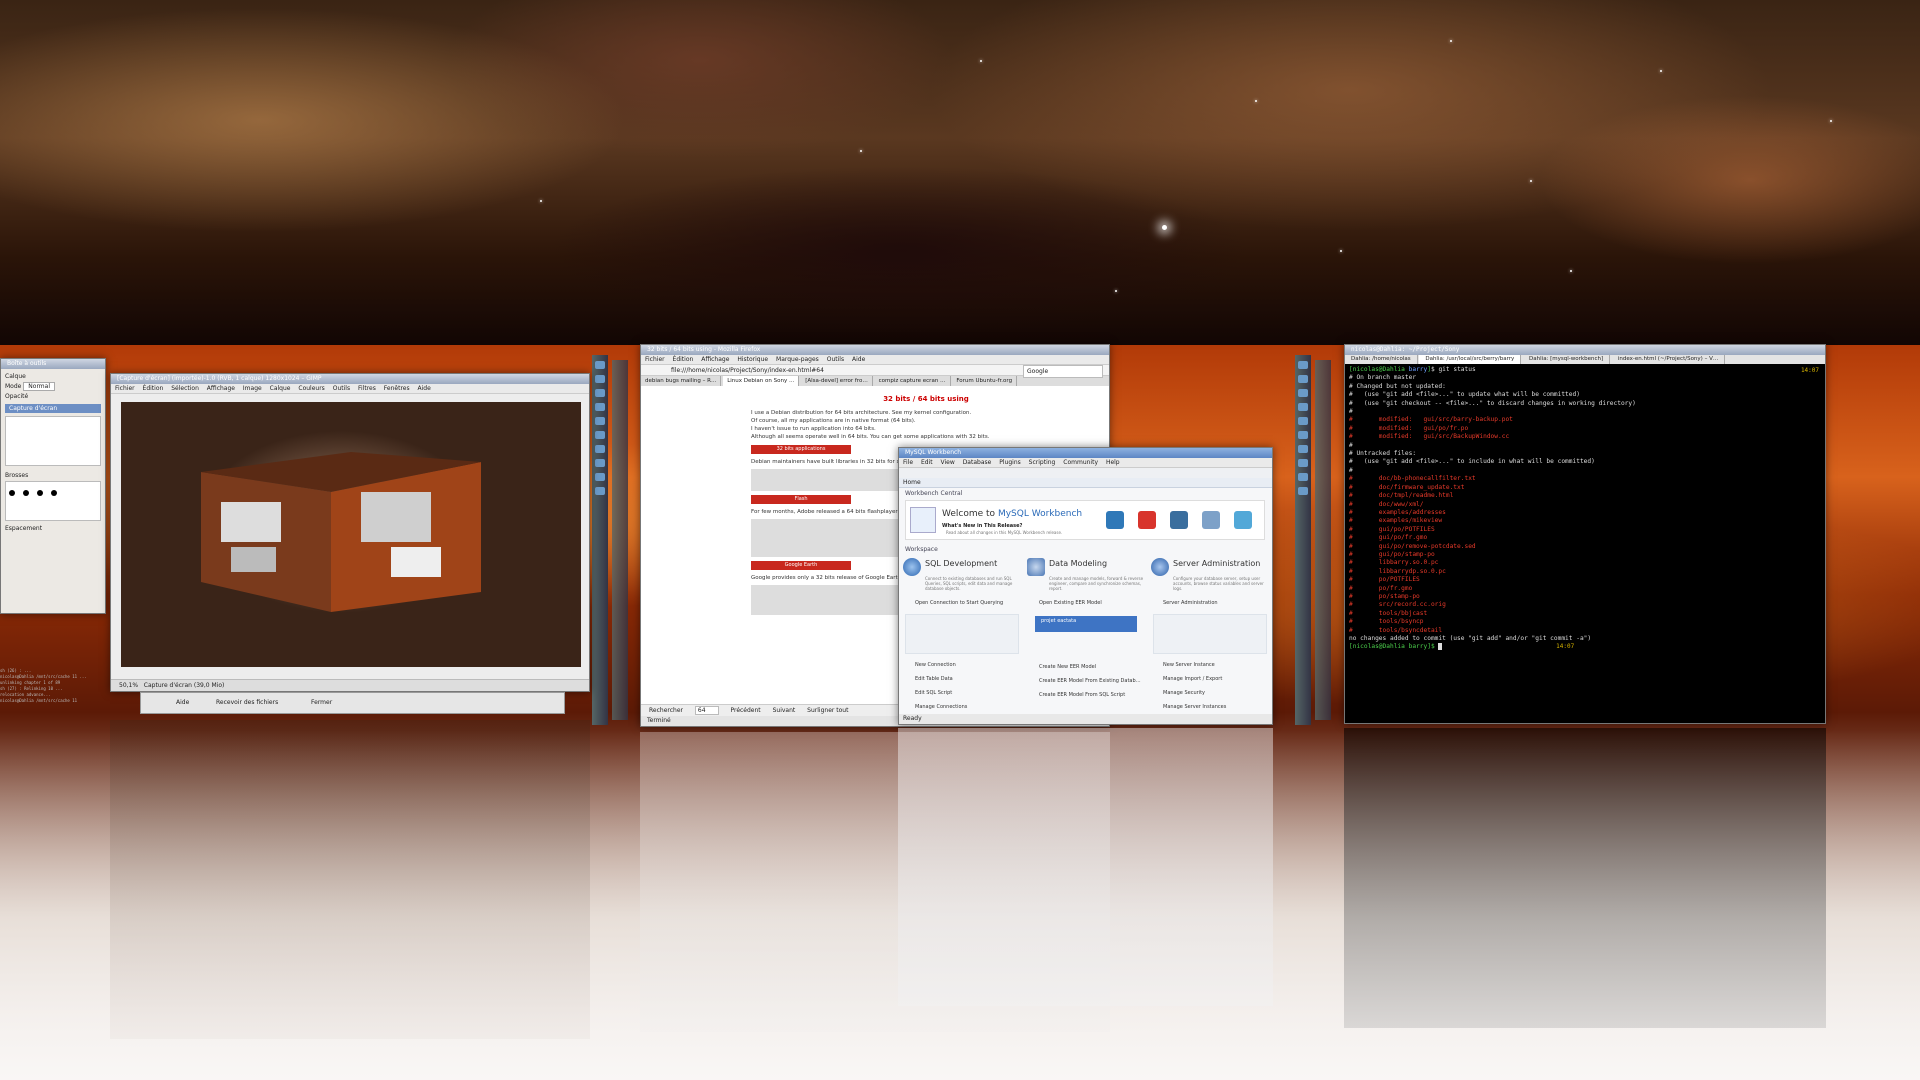 Image resolution: width=1920 pixels, height=1080 pixels. What do you see at coordinates (1010, 462) in the screenshot?
I see `wb-menu-plugins: Plugins` at bounding box center [1010, 462].